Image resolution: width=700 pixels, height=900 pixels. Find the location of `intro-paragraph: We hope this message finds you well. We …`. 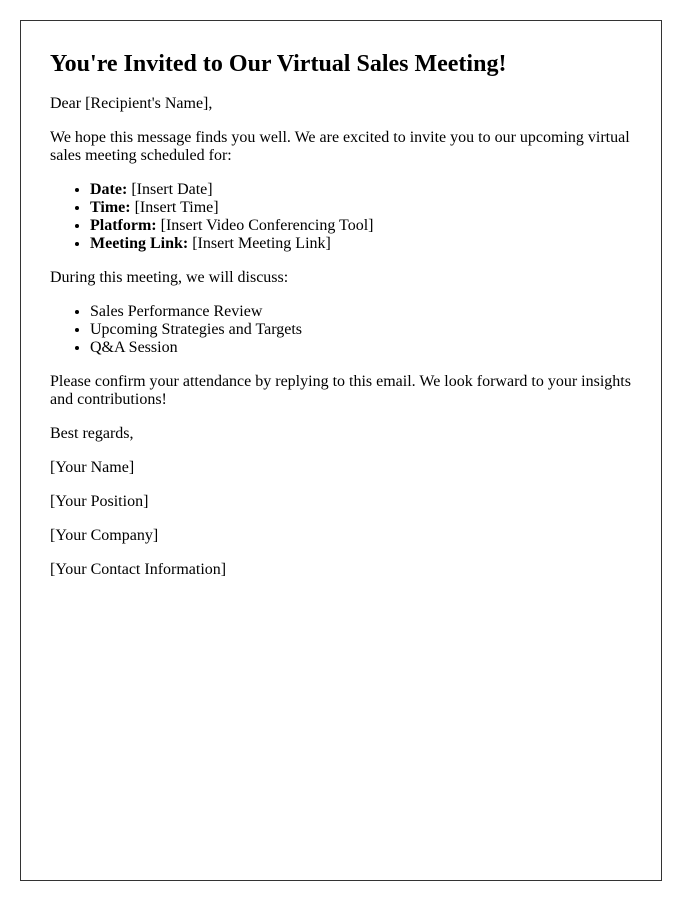

intro-paragraph: We hope this message finds you well. We … is located at coordinates (340, 146).